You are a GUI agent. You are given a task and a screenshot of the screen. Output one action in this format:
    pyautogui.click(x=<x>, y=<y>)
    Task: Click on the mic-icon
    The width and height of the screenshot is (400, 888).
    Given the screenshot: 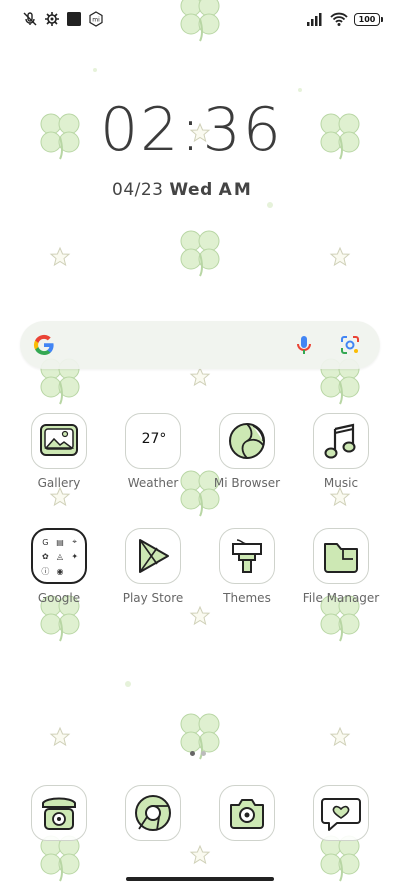 What is the action you would take?
    pyautogui.click(x=304, y=345)
    